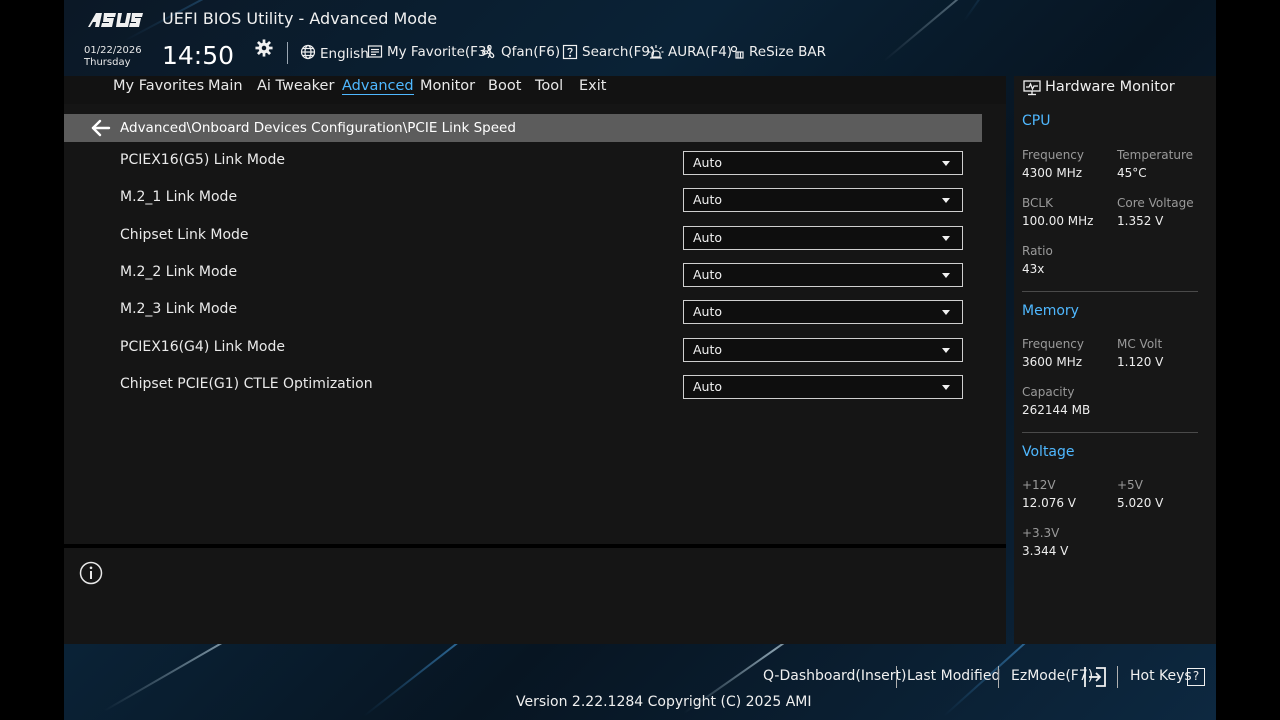  I want to click on last-modified-button: Last Modified, so click(953, 676).